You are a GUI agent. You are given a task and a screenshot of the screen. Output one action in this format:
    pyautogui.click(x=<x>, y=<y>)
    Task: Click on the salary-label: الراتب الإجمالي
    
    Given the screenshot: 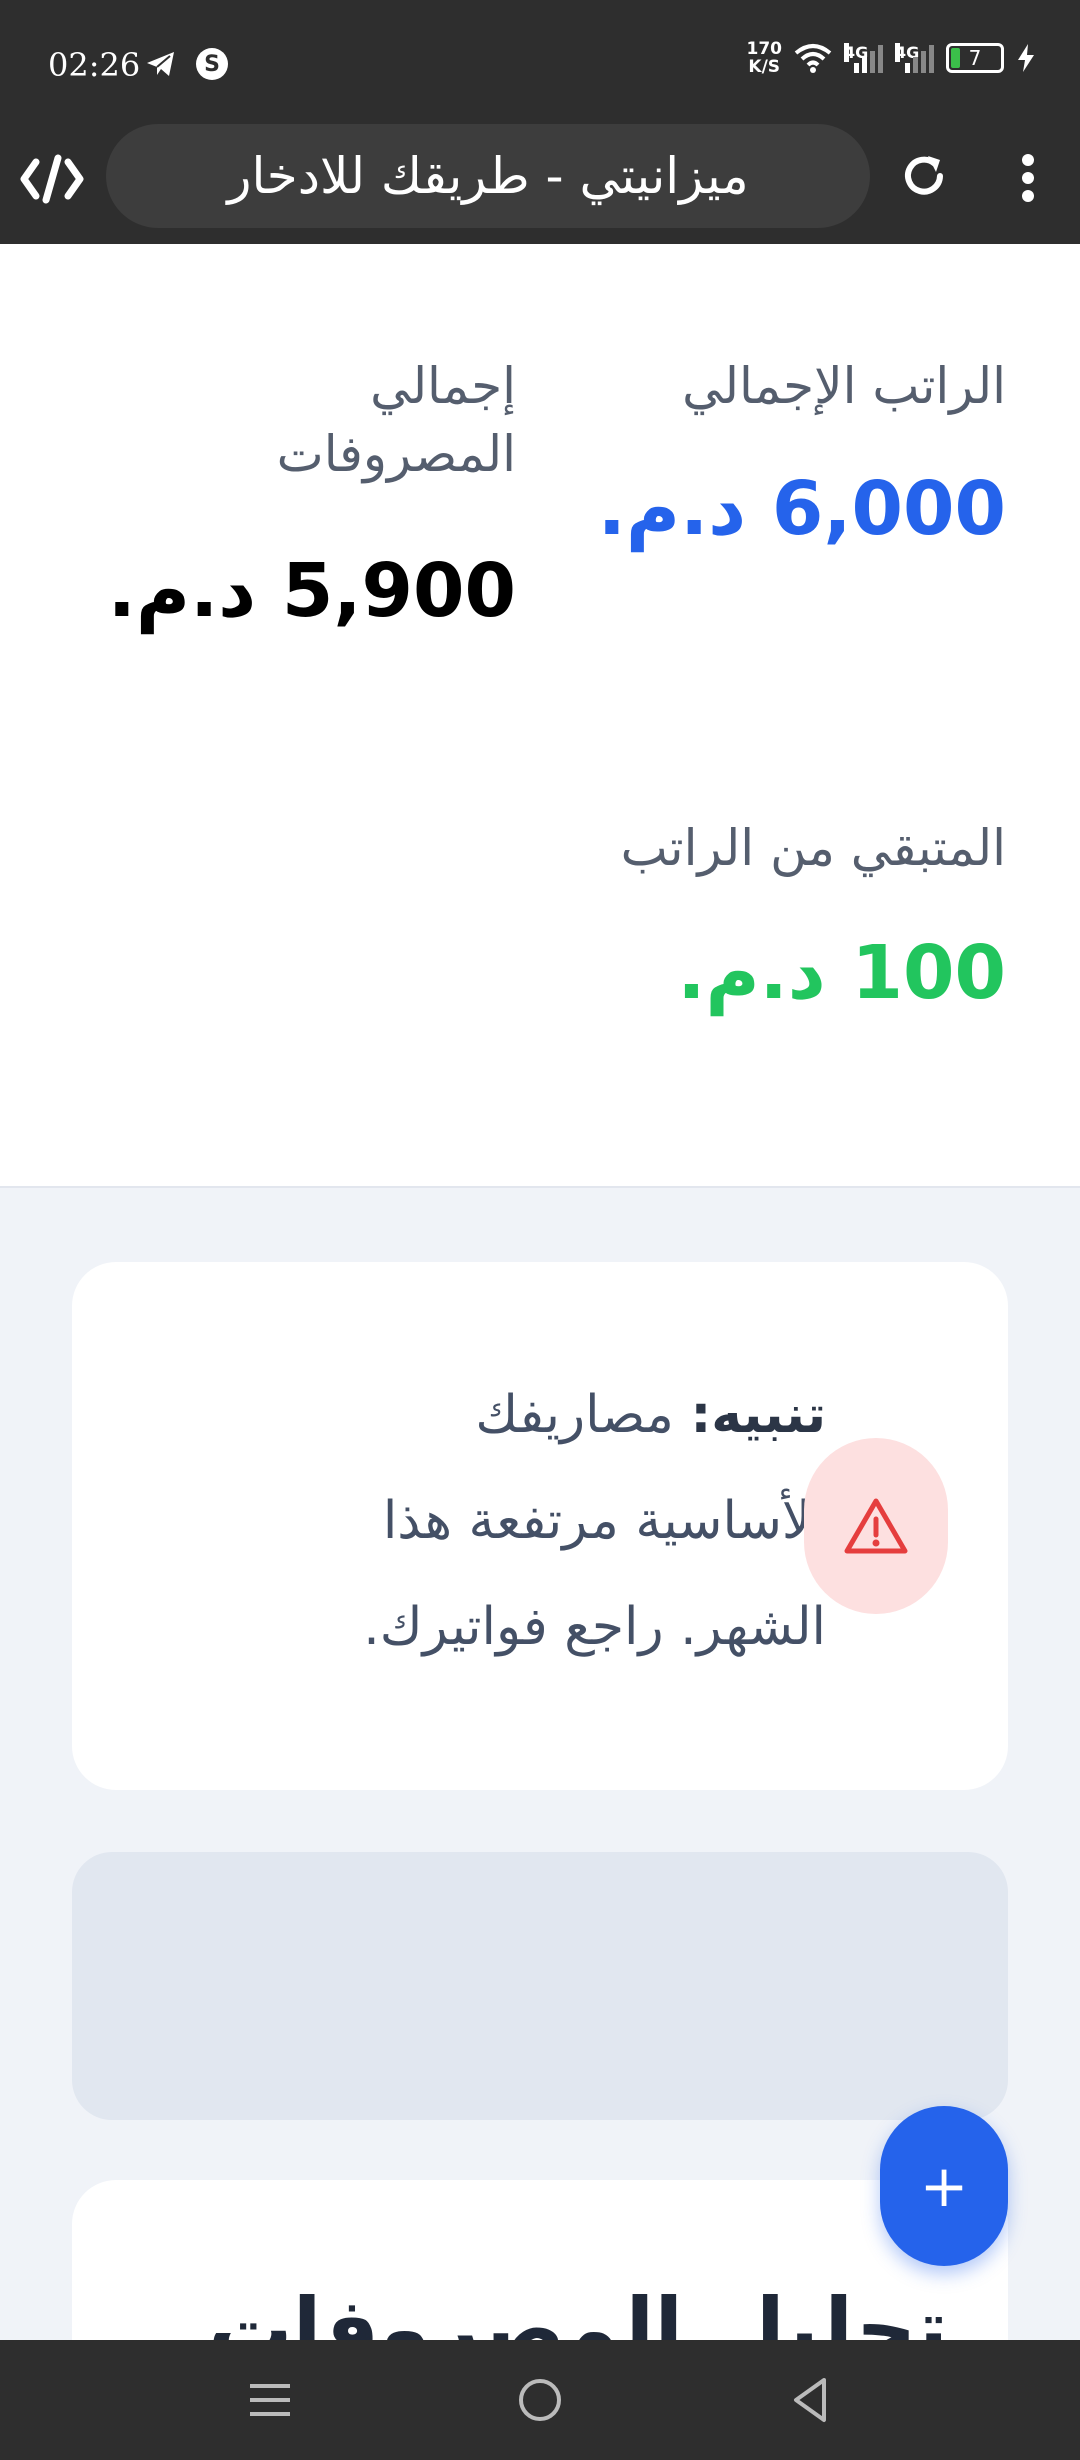 What is the action you would take?
    pyautogui.click(x=844, y=386)
    